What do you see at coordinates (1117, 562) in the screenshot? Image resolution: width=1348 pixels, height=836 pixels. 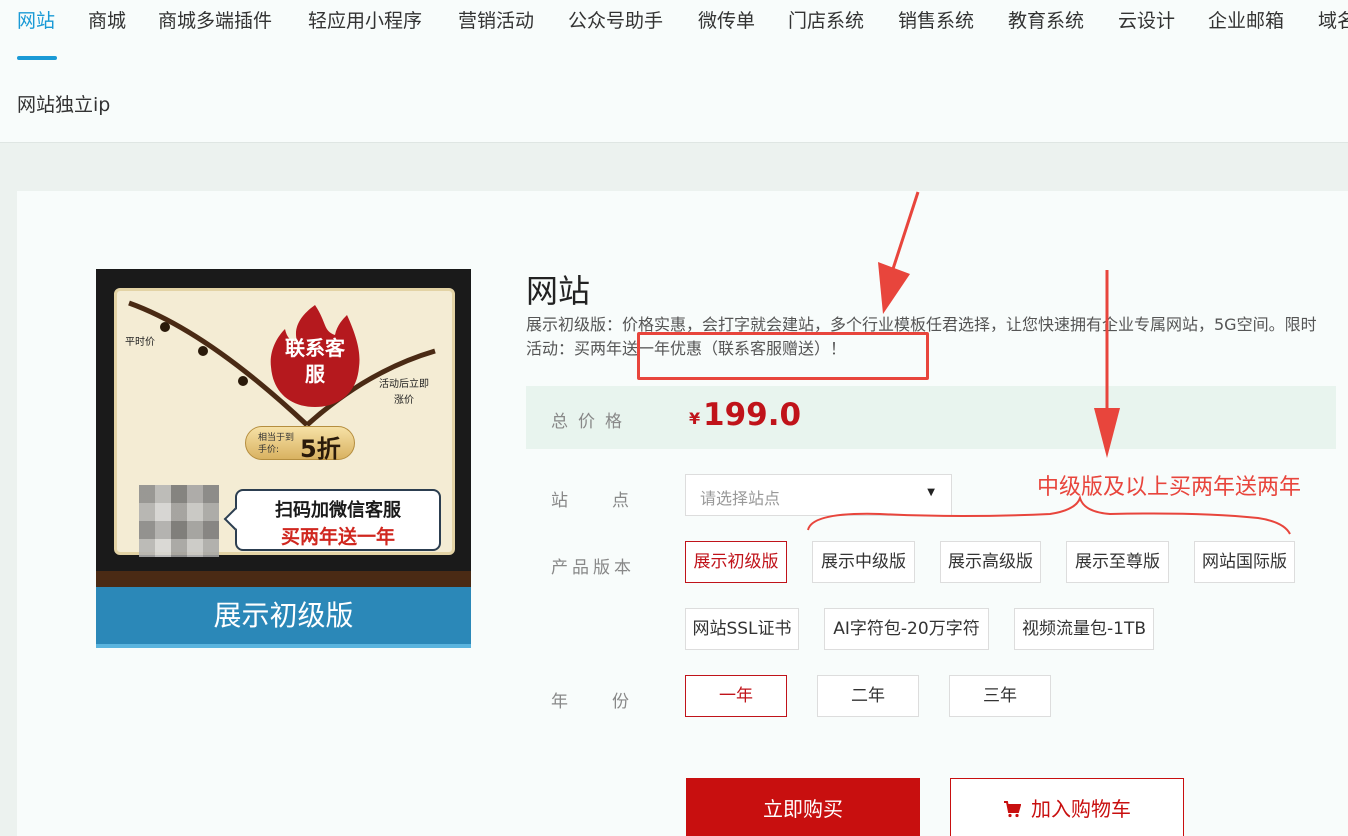 I see `version-option-premium: 展示至尊版` at bounding box center [1117, 562].